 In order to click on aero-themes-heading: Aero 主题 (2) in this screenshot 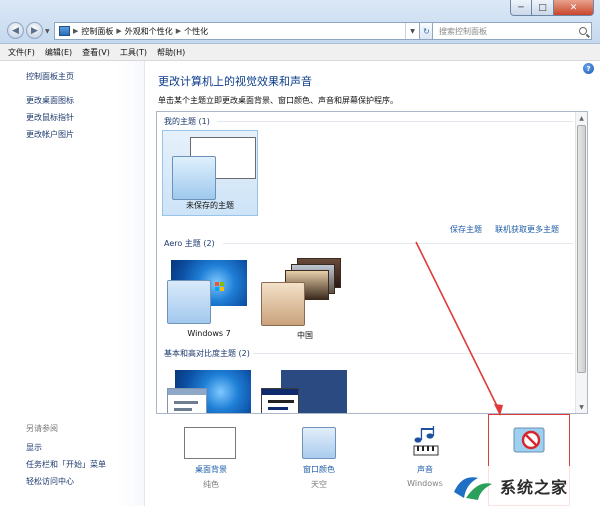, I will do `click(189, 243)`.